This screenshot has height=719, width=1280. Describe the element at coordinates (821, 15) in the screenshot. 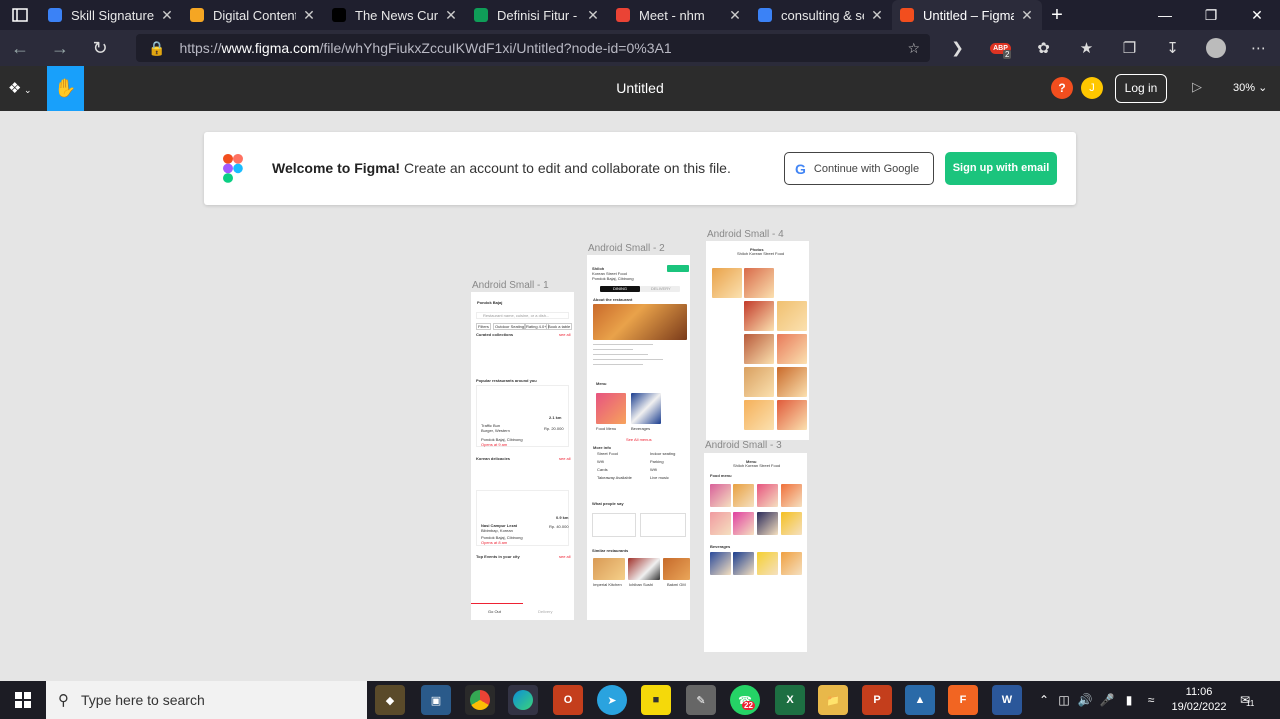

I see `browser-tab: consulting & serv ✕` at that location.